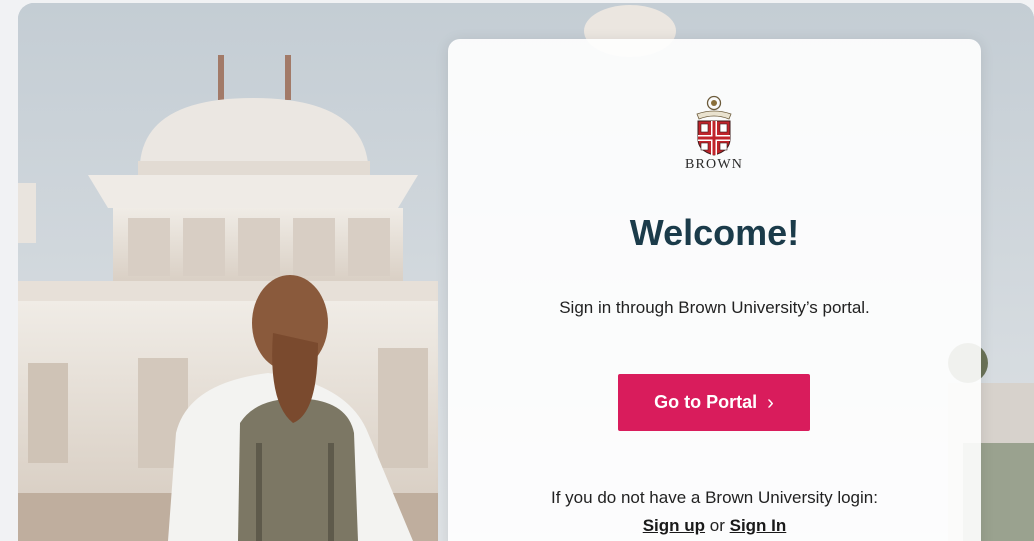  I want to click on chevron-right-icon: ›, so click(770, 402).